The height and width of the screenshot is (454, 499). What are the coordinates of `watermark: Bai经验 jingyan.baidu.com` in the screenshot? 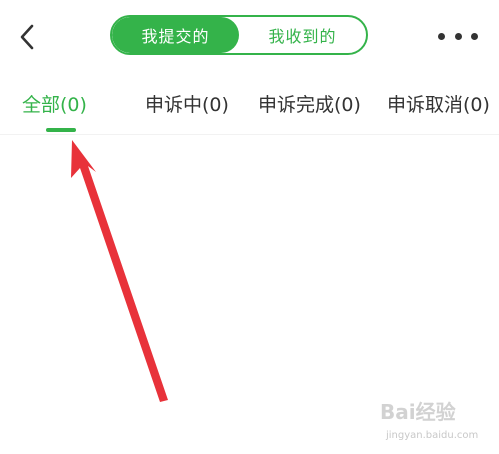 It's located at (435, 422).